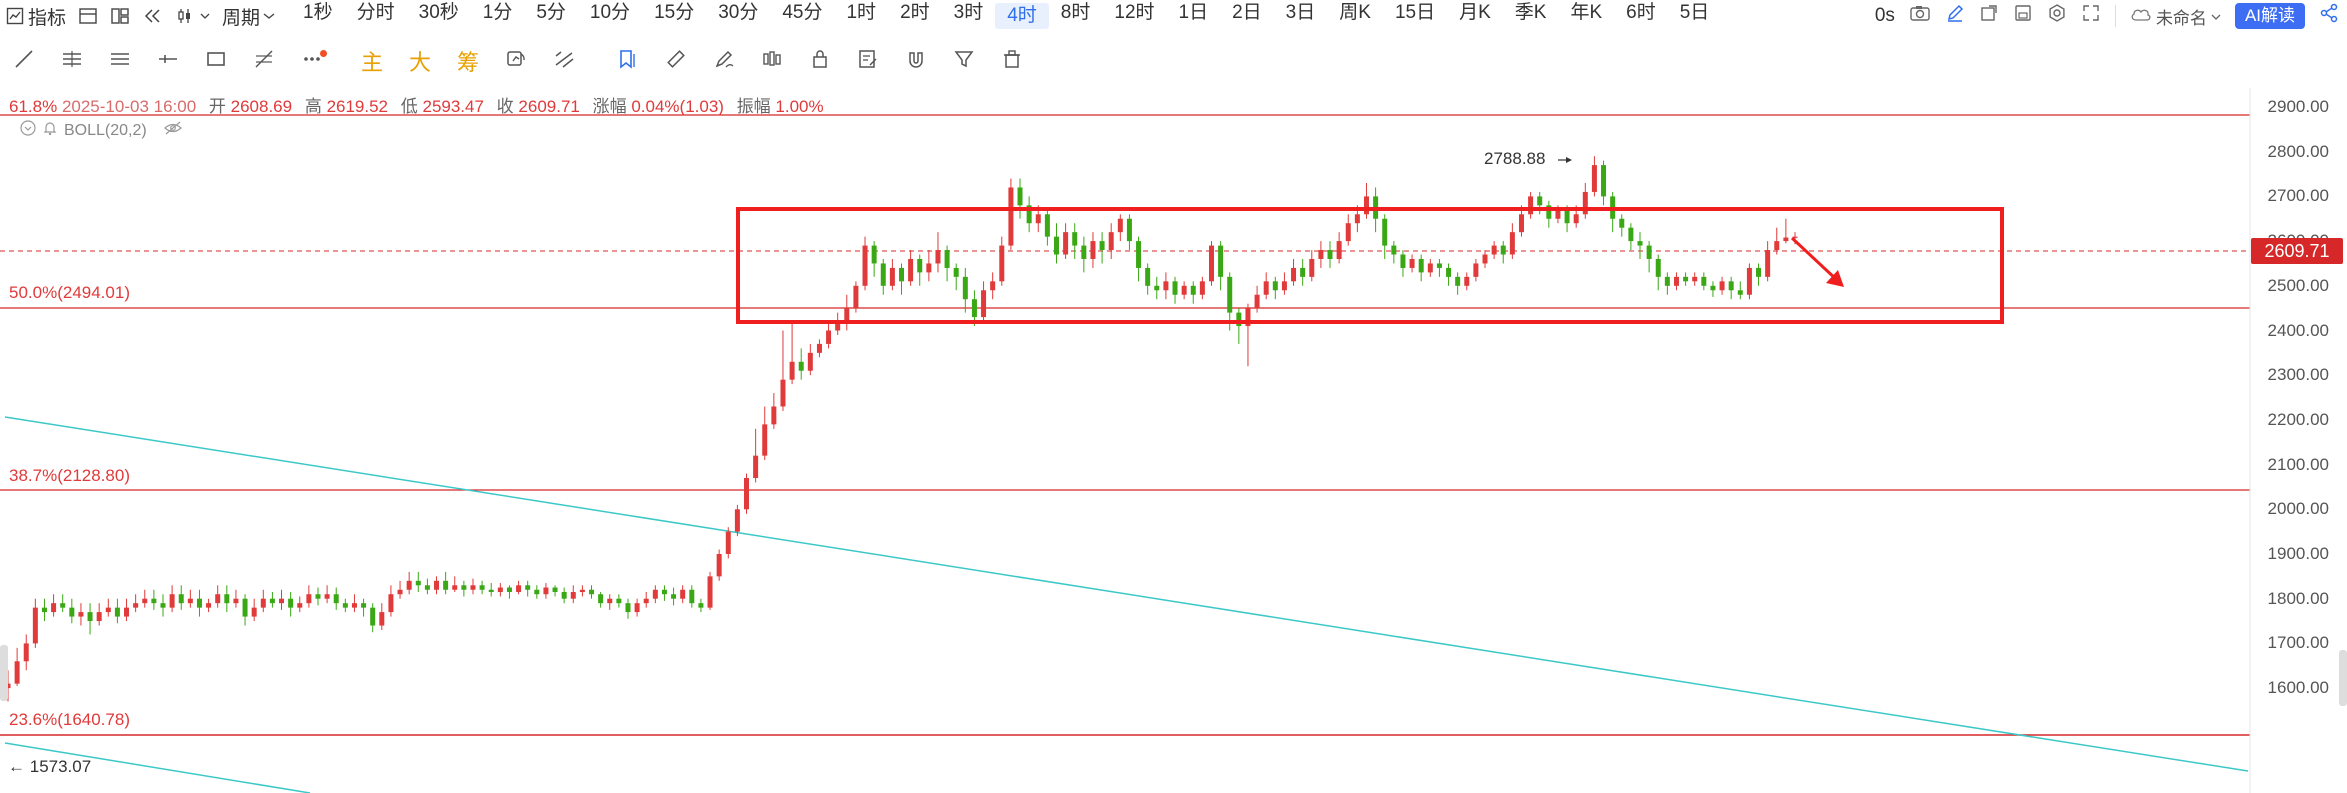 The width and height of the screenshot is (2347, 793). What do you see at coordinates (2298, 285) in the screenshot?
I see `y-axis-label: 2500.00` at bounding box center [2298, 285].